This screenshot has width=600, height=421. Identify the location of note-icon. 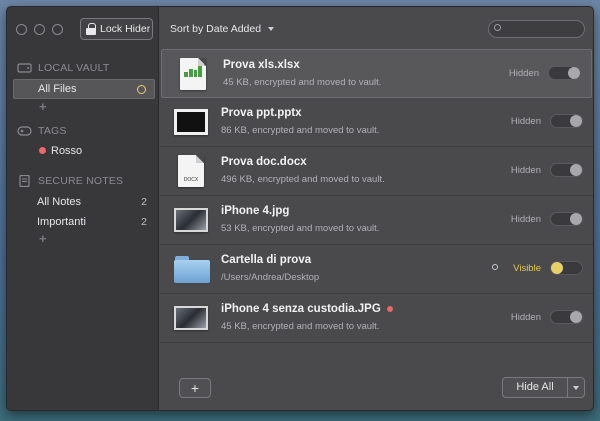
(24, 181).